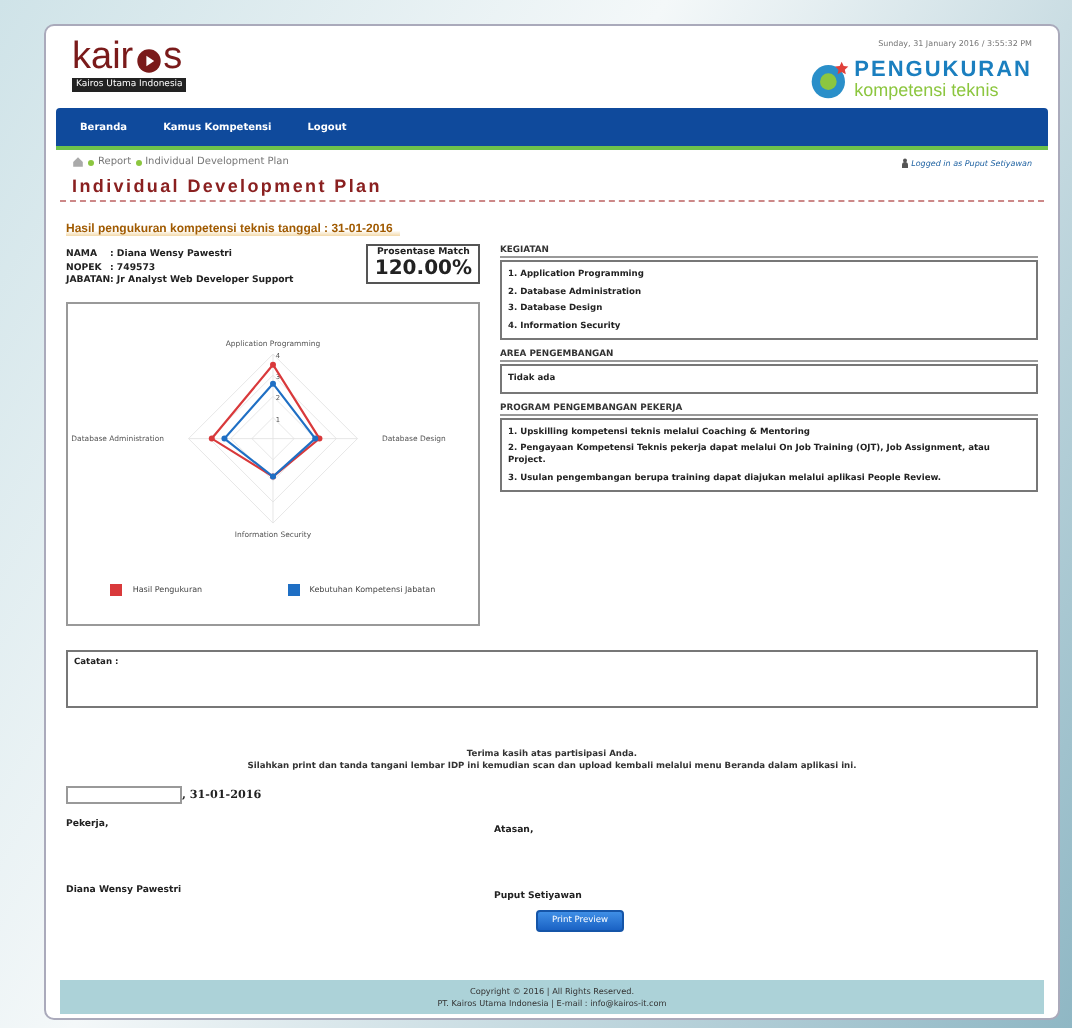 This screenshot has height=1028, width=1072. I want to click on match-value: 120.00%, so click(423, 269).